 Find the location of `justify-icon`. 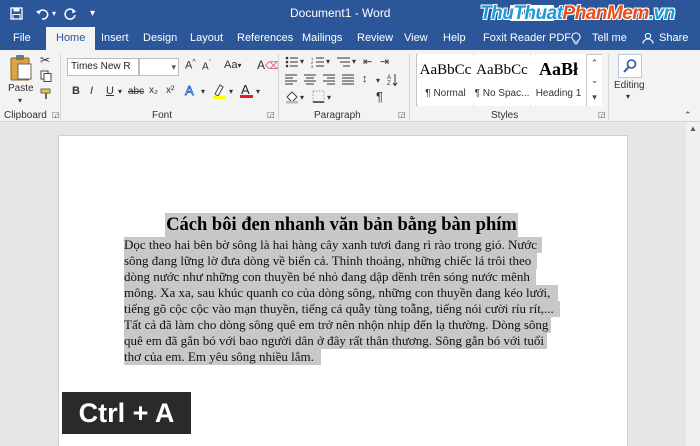

justify-icon is located at coordinates (348, 81).